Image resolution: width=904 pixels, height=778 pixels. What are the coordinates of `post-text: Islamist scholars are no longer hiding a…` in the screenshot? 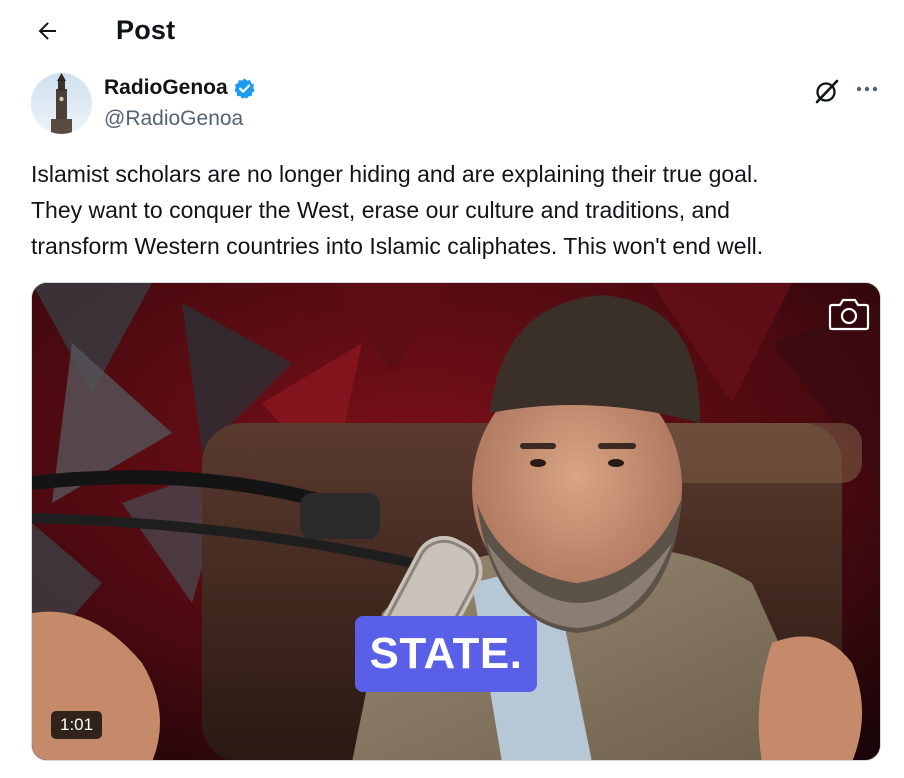 It's located at (397, 210).